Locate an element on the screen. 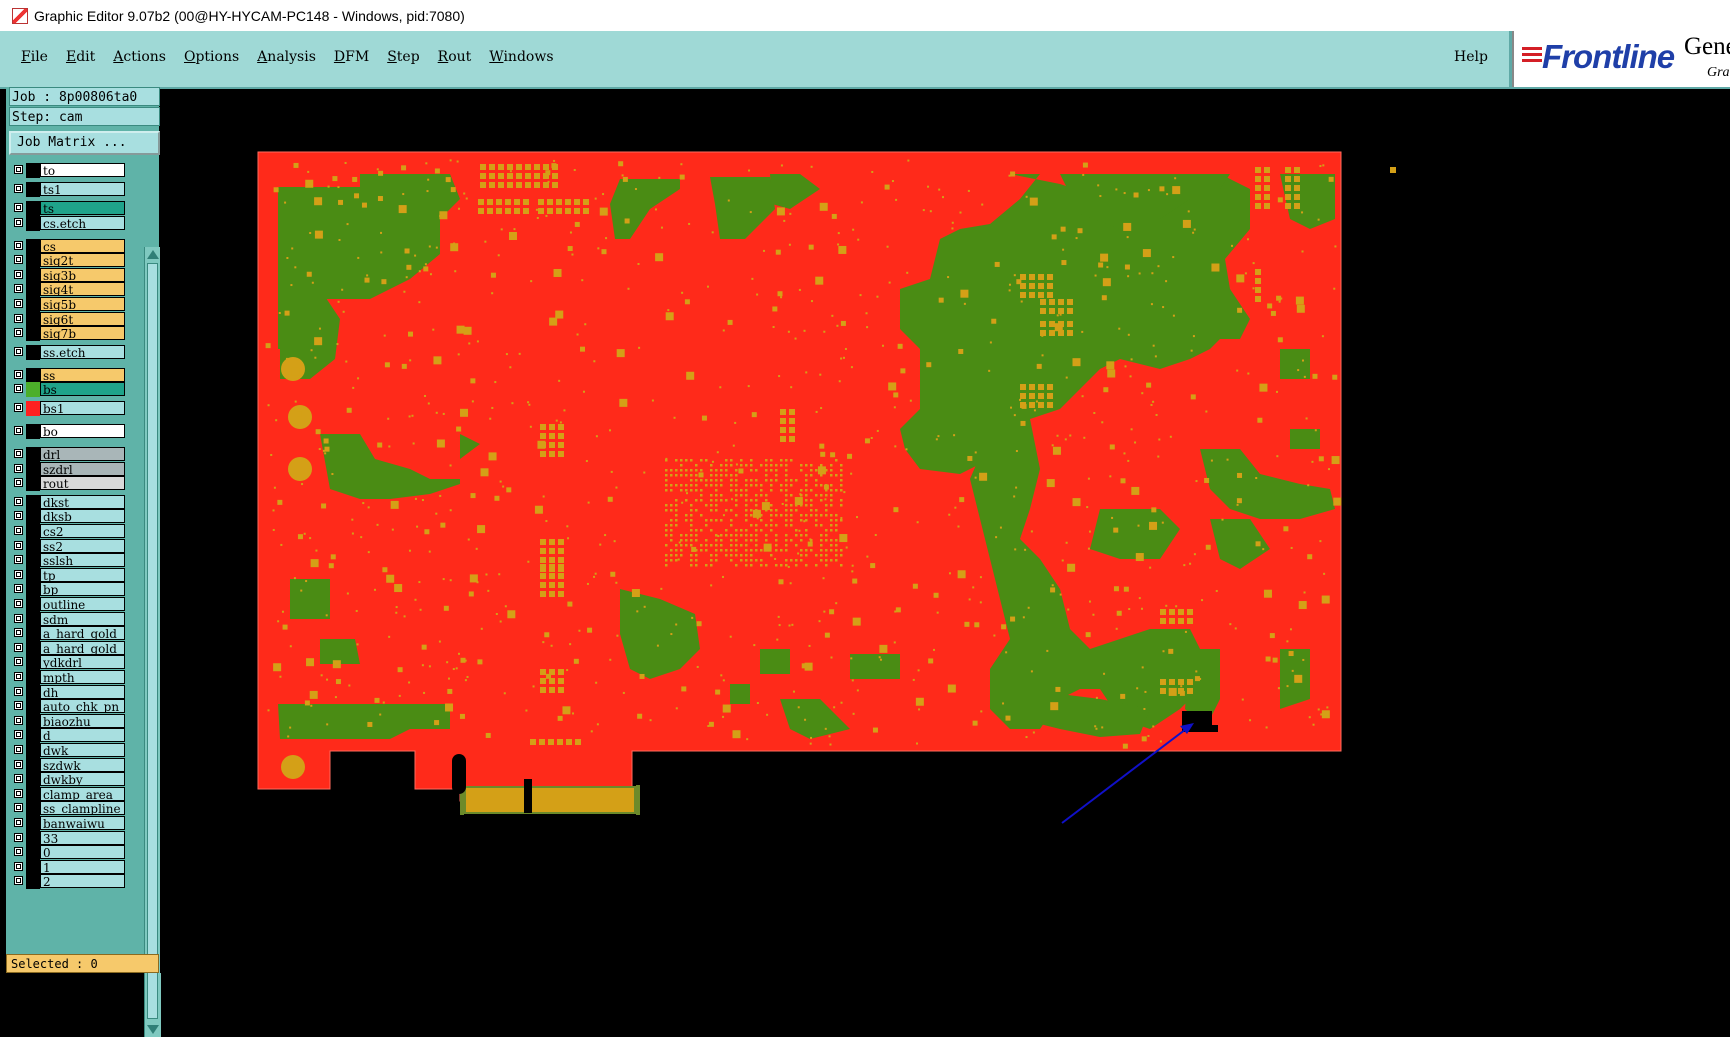 The height and width of the screenshot is (1037, 1730). layer-name: ts1 is located at coordinates (82, 189).